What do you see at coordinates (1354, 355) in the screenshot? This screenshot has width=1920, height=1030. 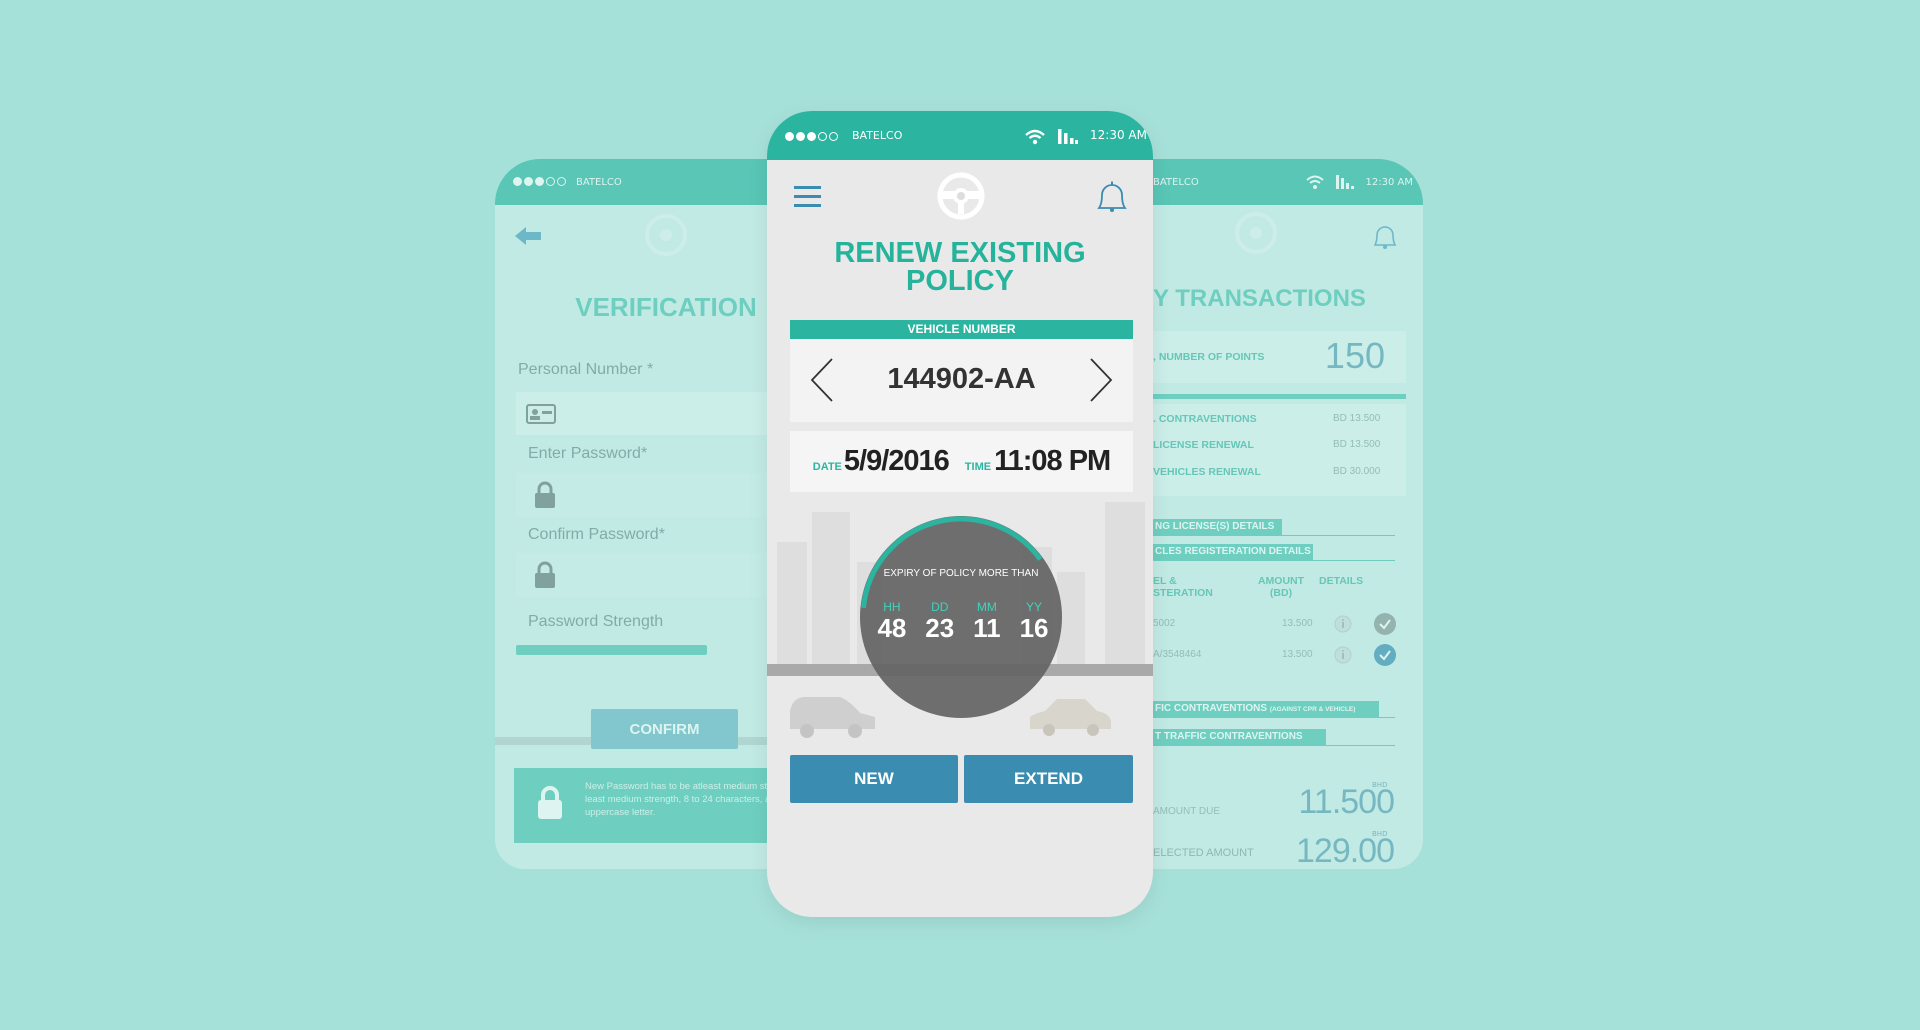 I see `points-value: 150` at bounding box center [1354, 355].